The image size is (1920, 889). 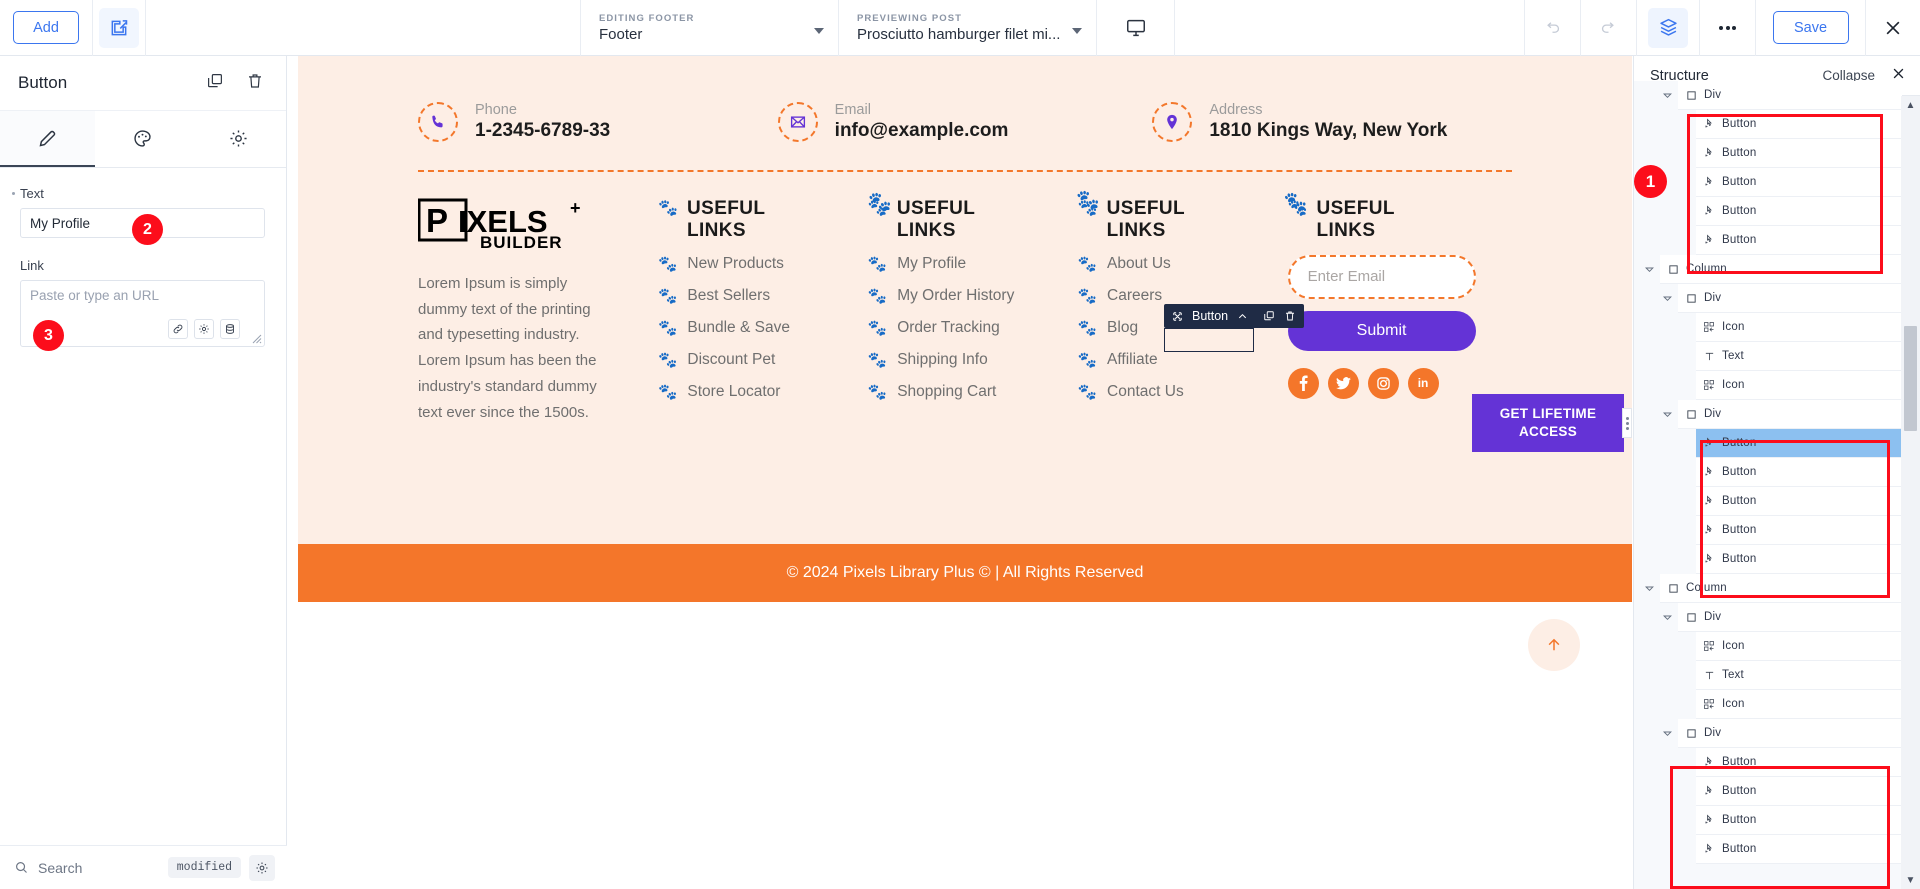 I want to click on redo-button, so click(x=1609, y=28).